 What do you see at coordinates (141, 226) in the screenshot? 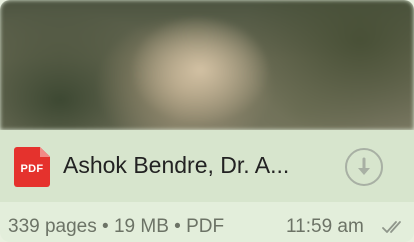
I see `file-size: 19 MB` at bounding box center [141, 226].